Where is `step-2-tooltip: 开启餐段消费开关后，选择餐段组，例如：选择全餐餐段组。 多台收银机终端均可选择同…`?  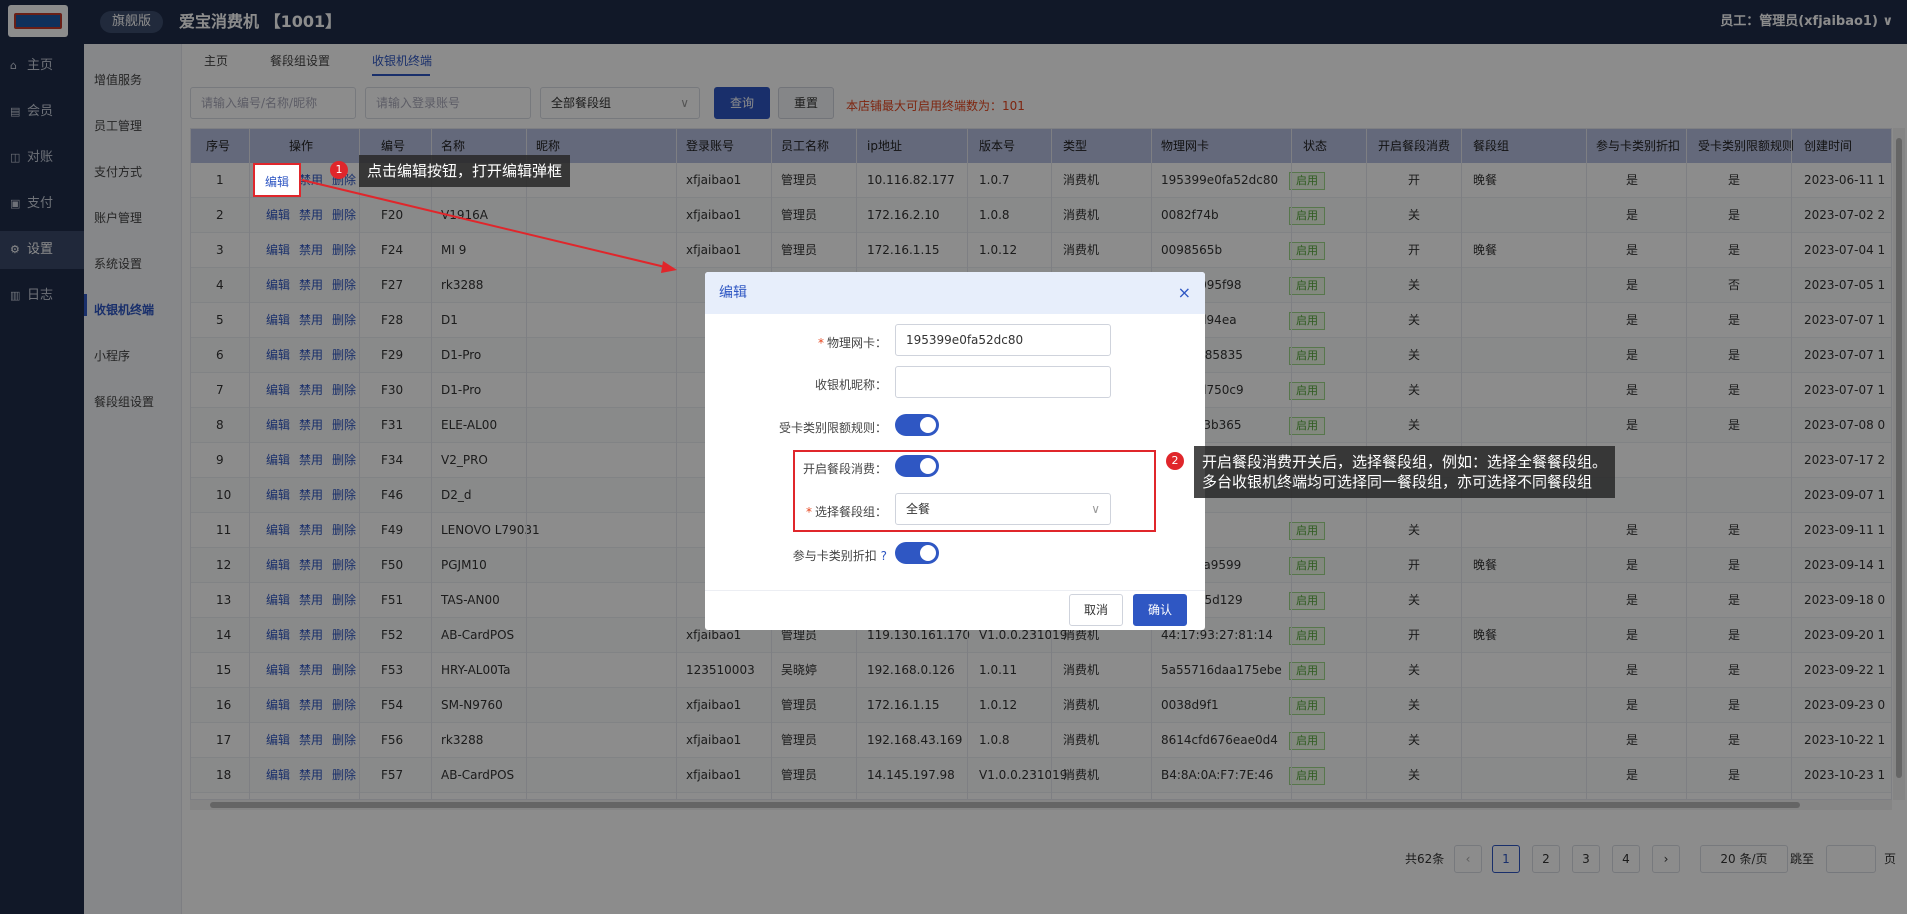 step-2-tooltip: 开启餐段消费开关后，选择餐段组，例如：选择全餐餐段组。 多台收银机终端均可选择同… is located at coordinates (1405, 472).